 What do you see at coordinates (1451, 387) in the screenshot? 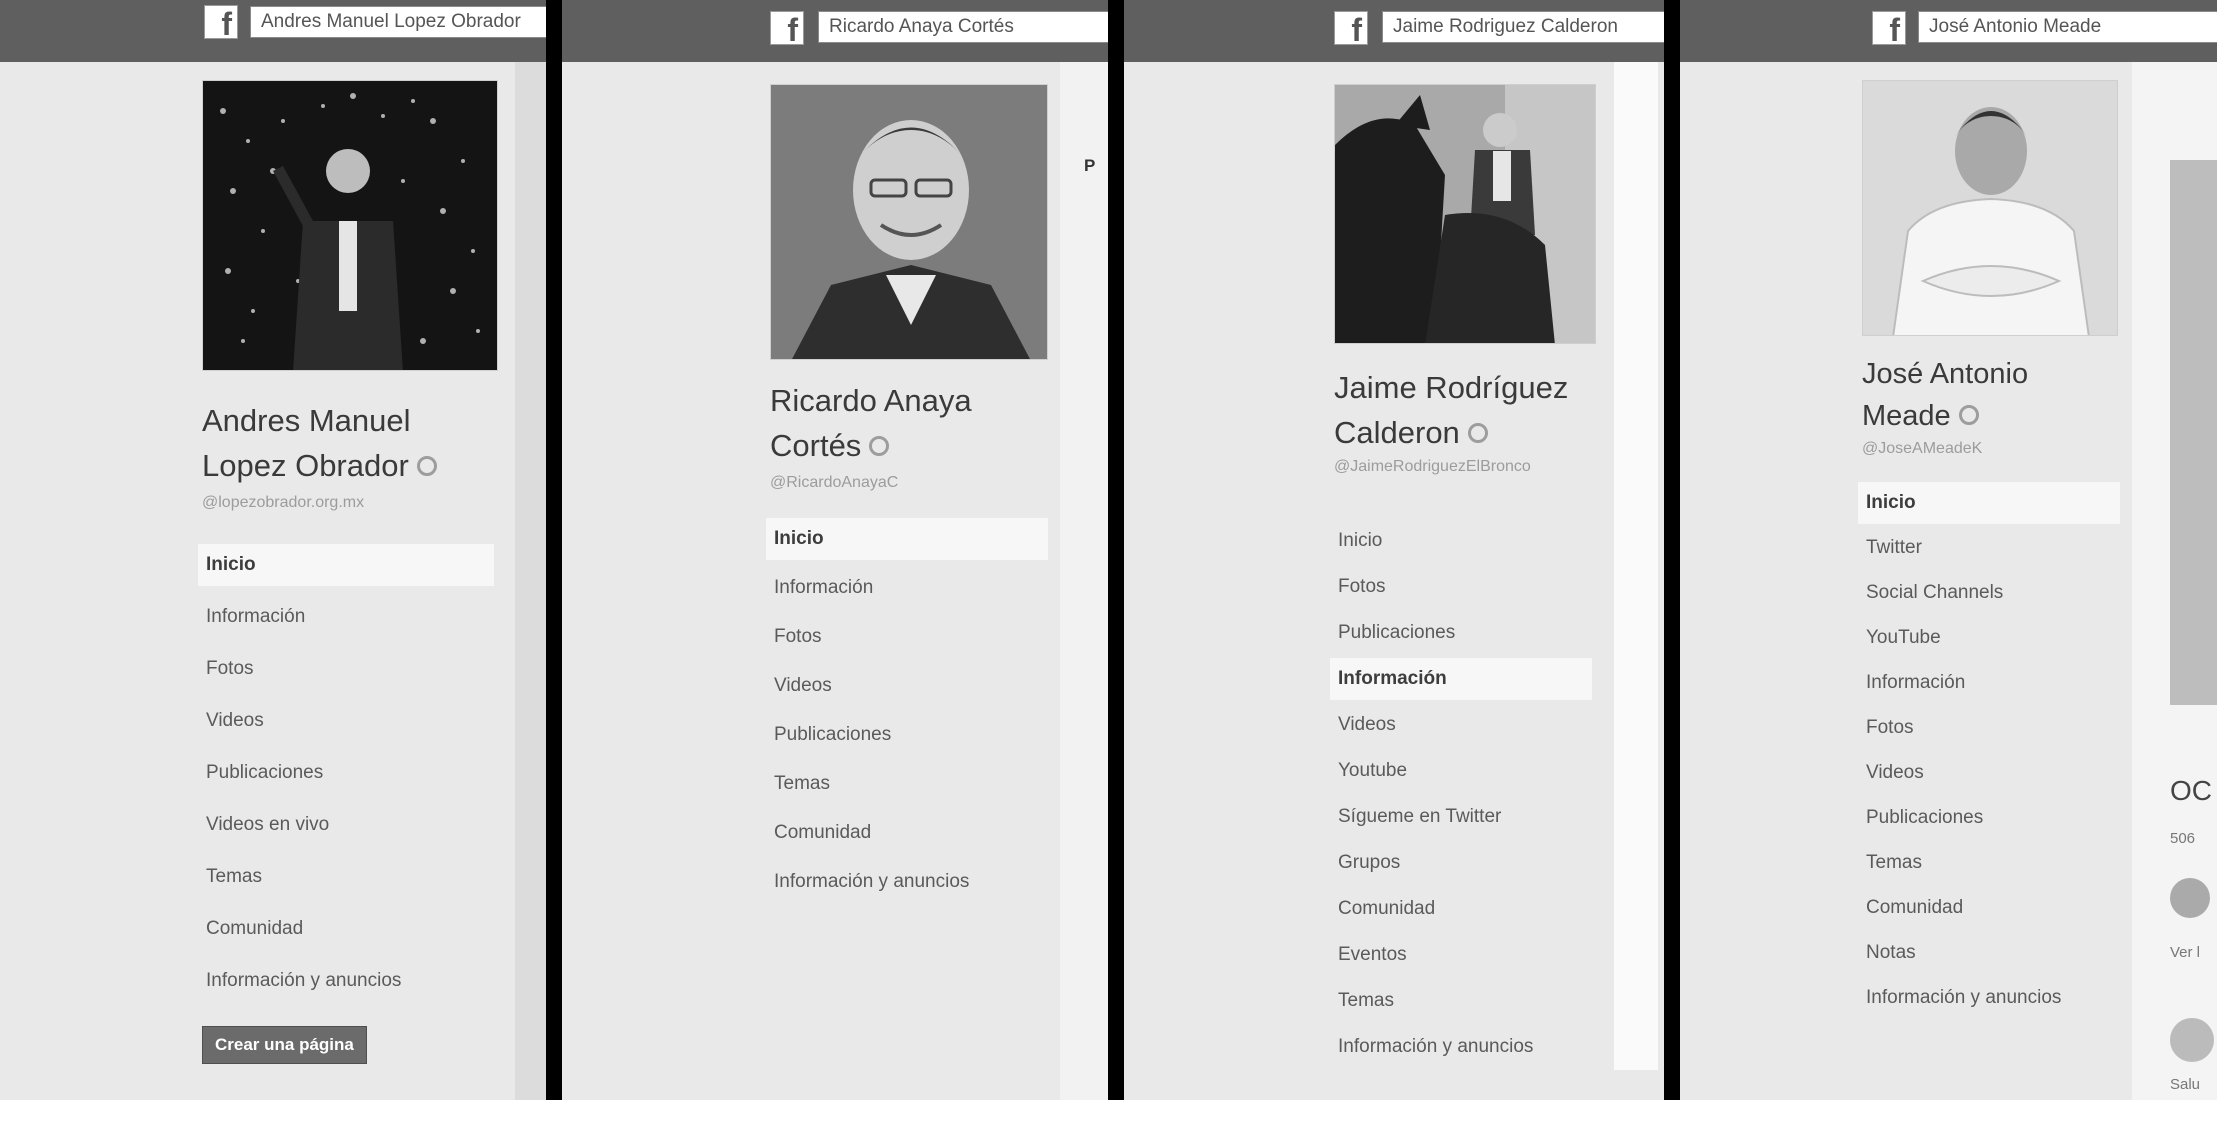
I see `page-title-line1: Jaime Rodríguez` at bounding box center [1451, 387].